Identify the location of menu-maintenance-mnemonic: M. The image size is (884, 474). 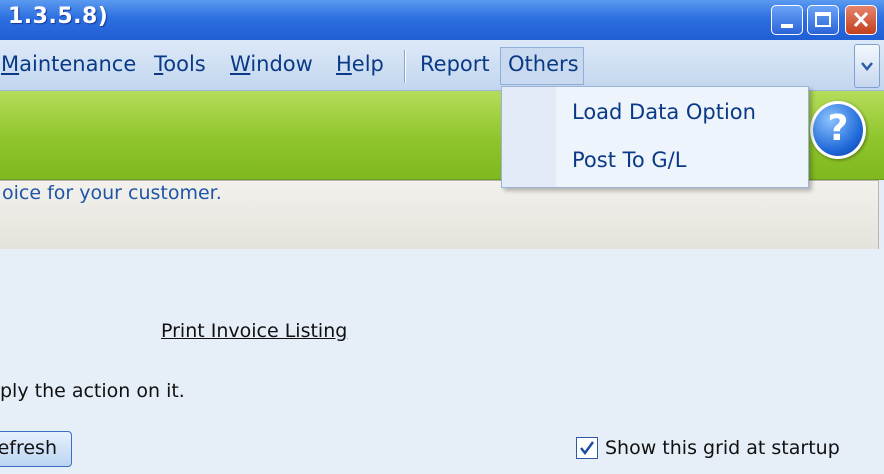
(10, 64).